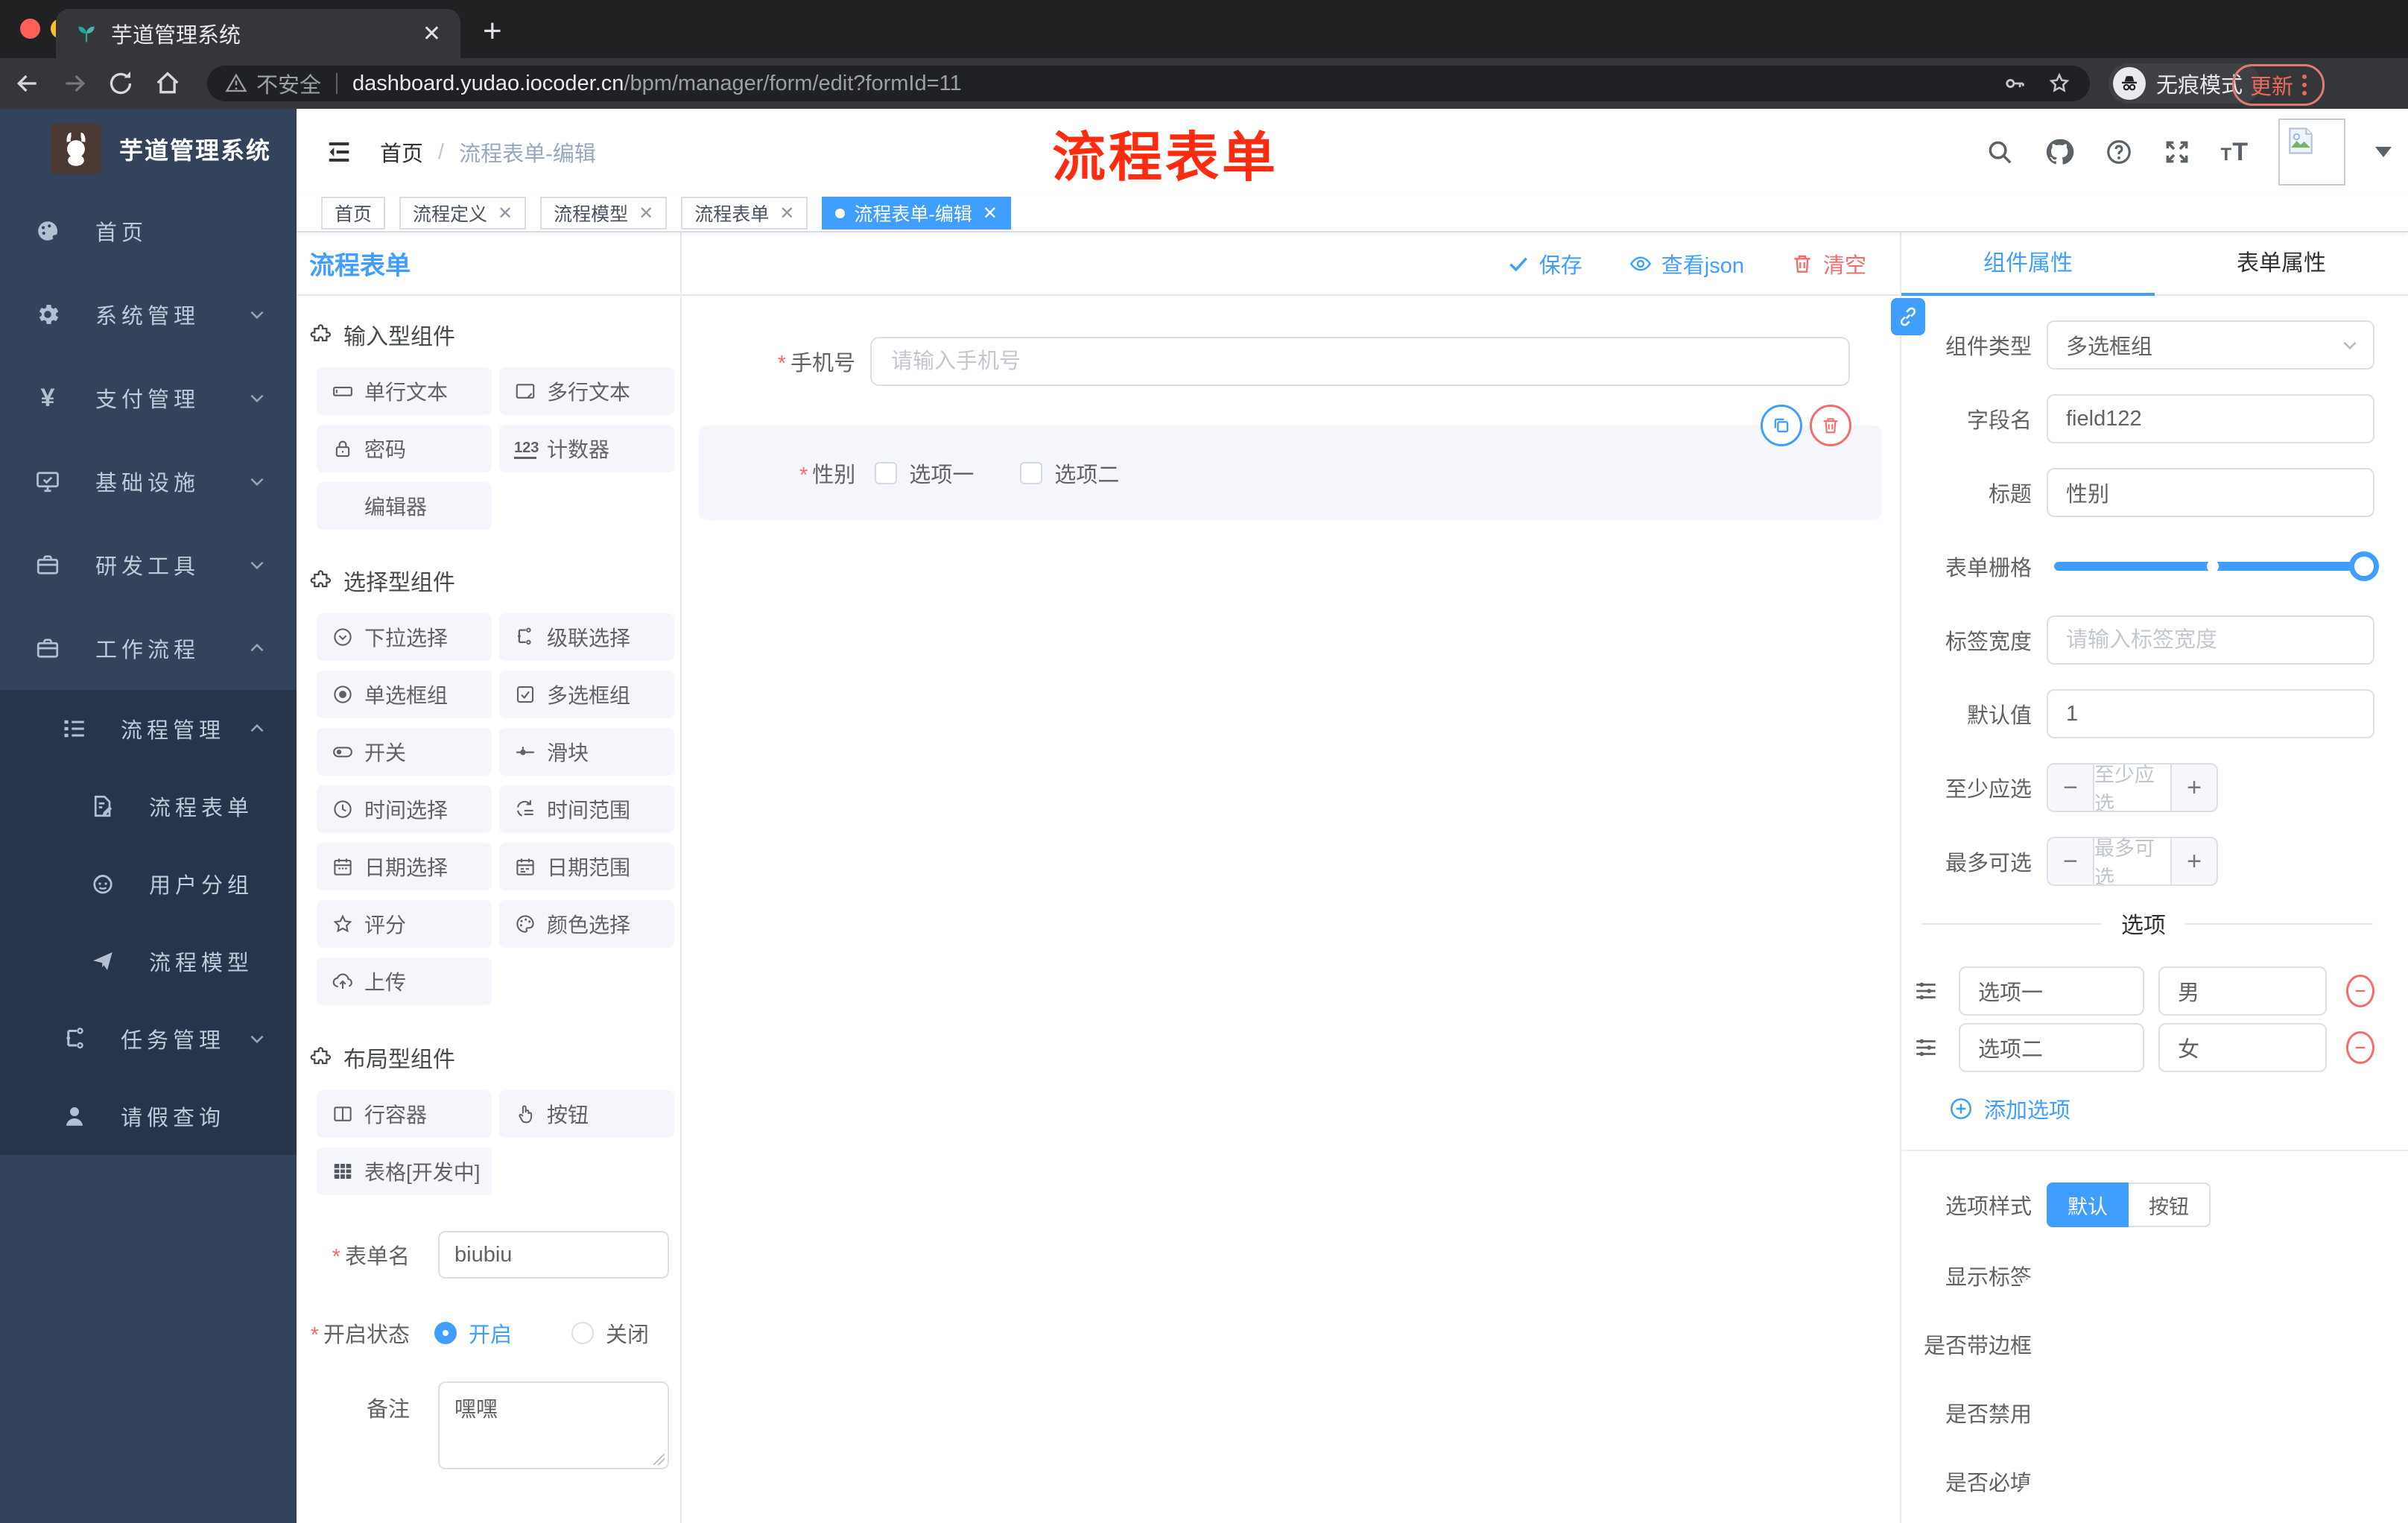  I want to click on link-tag, so click(1908, 317).